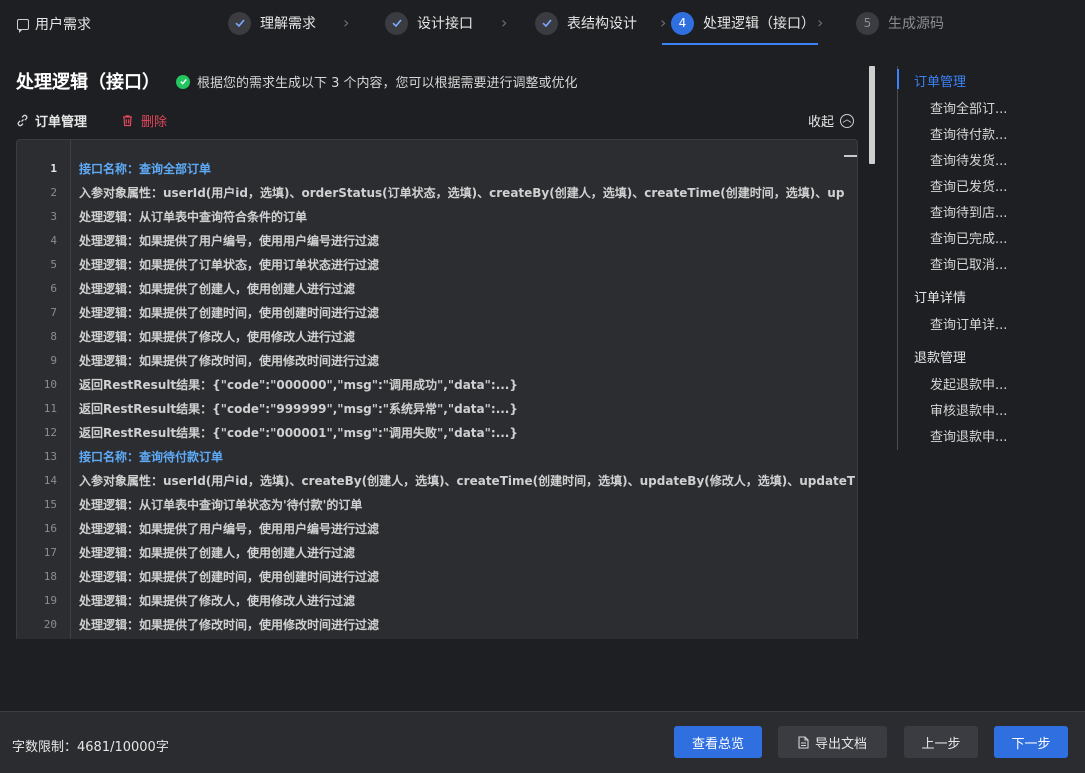 This screenshot has height=773, width=1085. What do you see at coordinates (682, 23) in the screenshot?
I see `step-number: 4` at bounding box center [682, 23].